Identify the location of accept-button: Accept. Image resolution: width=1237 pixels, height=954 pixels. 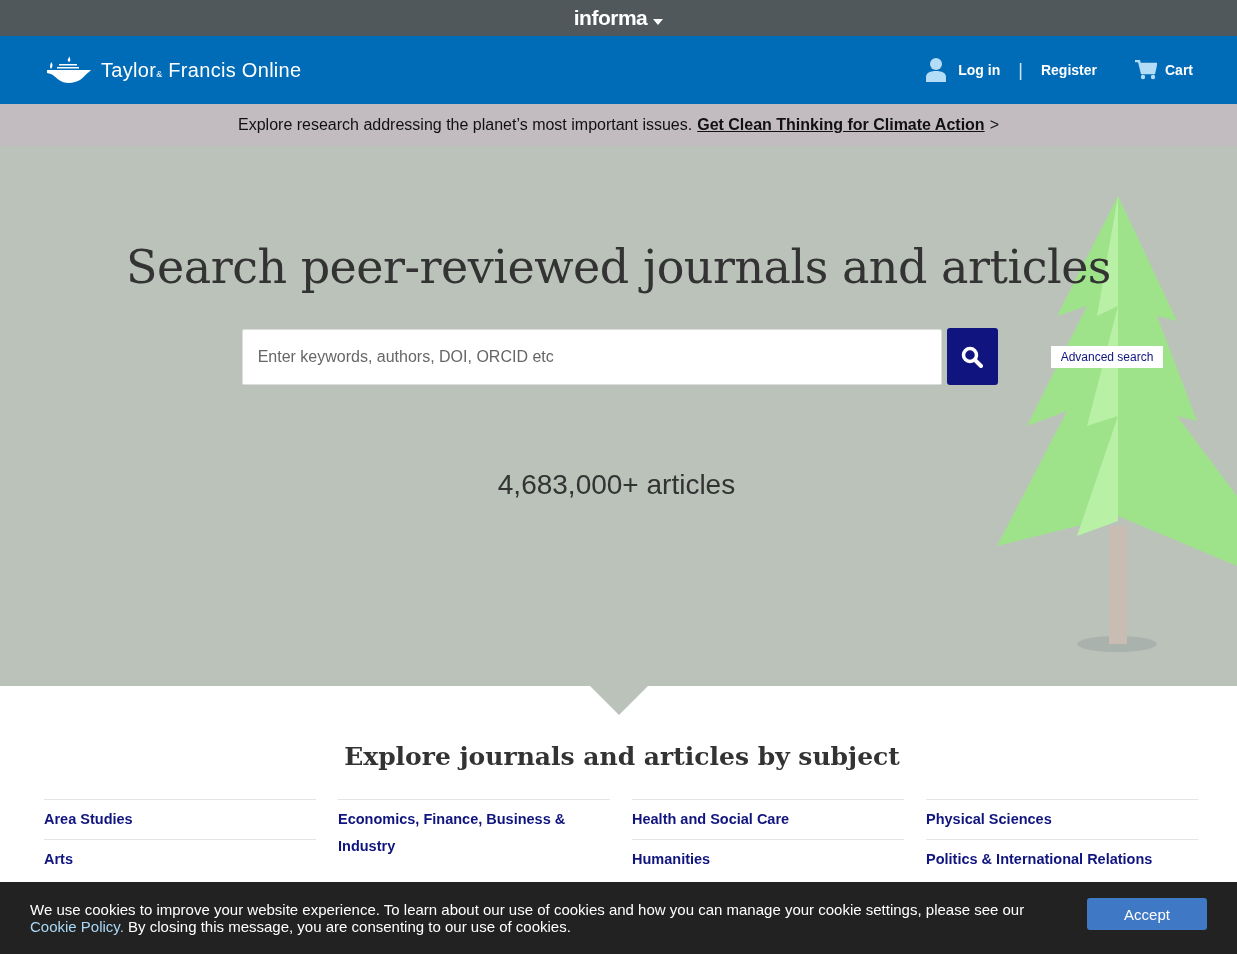
(1147, 914).